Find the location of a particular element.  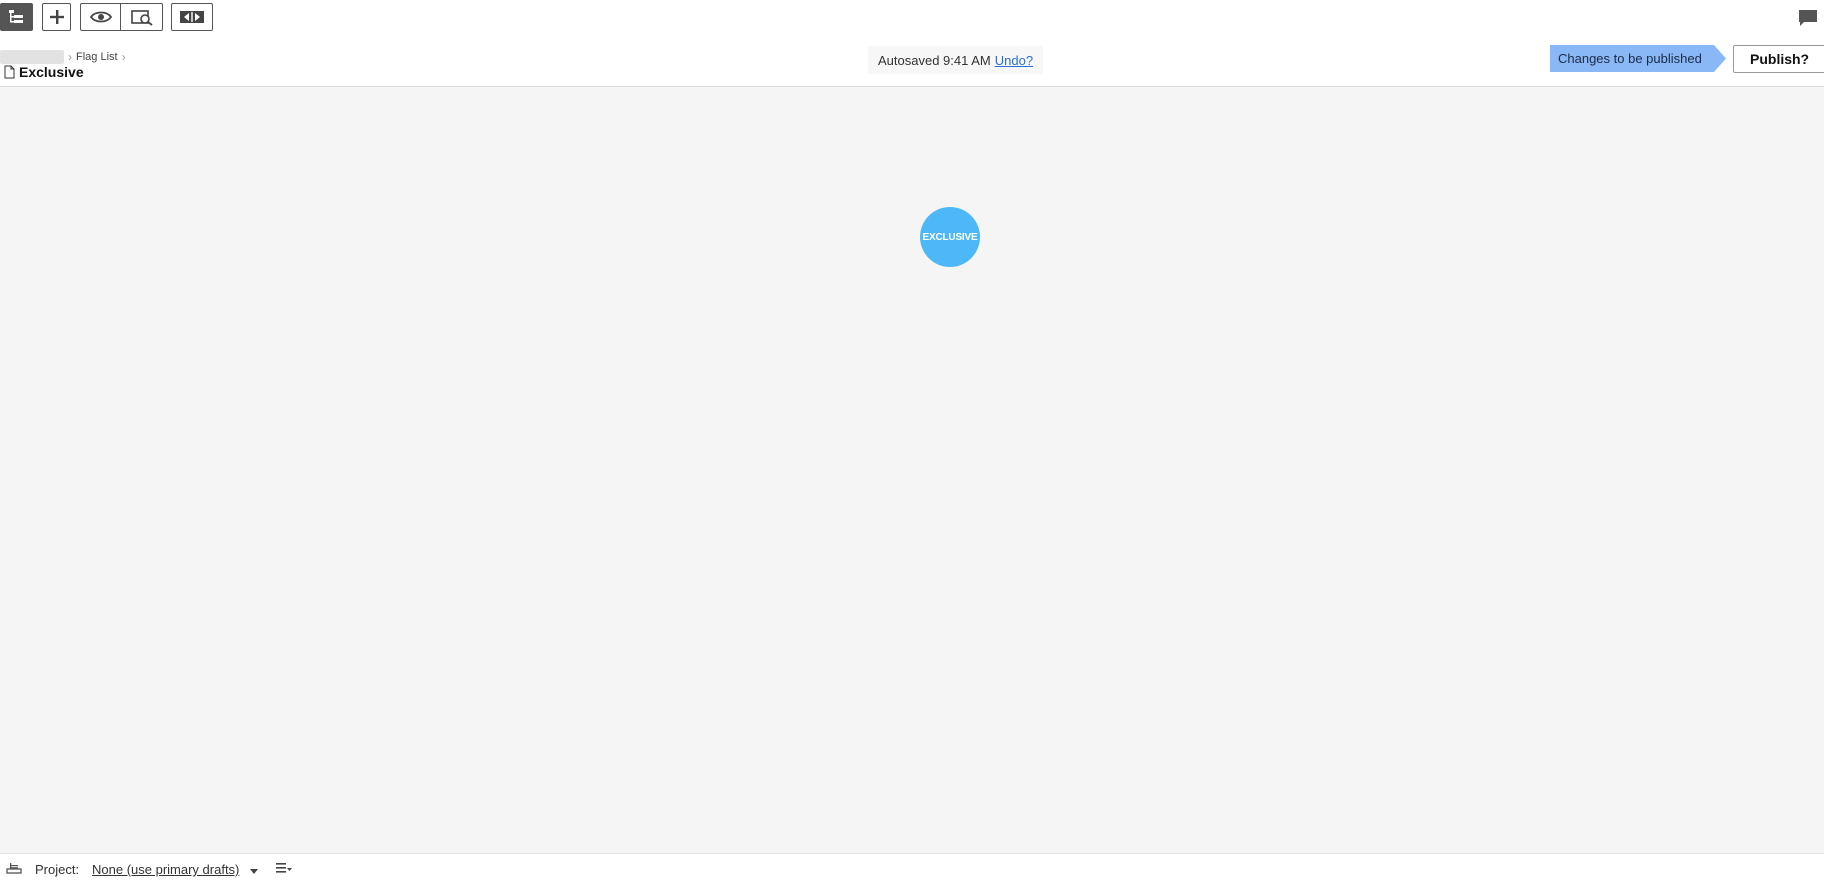

breadcrumb-parent: Flag List is located at coordinates (97, 57).